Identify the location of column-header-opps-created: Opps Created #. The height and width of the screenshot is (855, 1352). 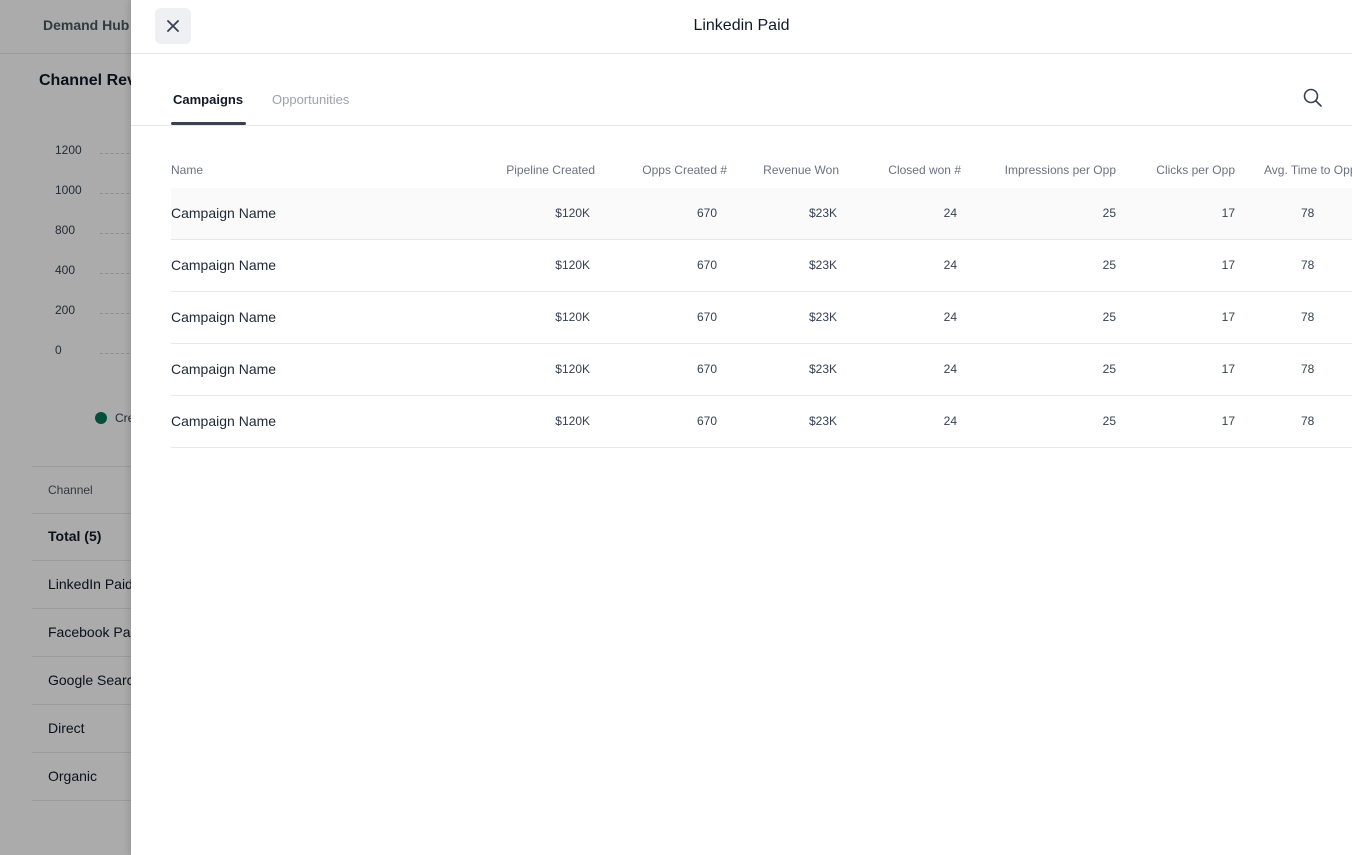
(677, 170).